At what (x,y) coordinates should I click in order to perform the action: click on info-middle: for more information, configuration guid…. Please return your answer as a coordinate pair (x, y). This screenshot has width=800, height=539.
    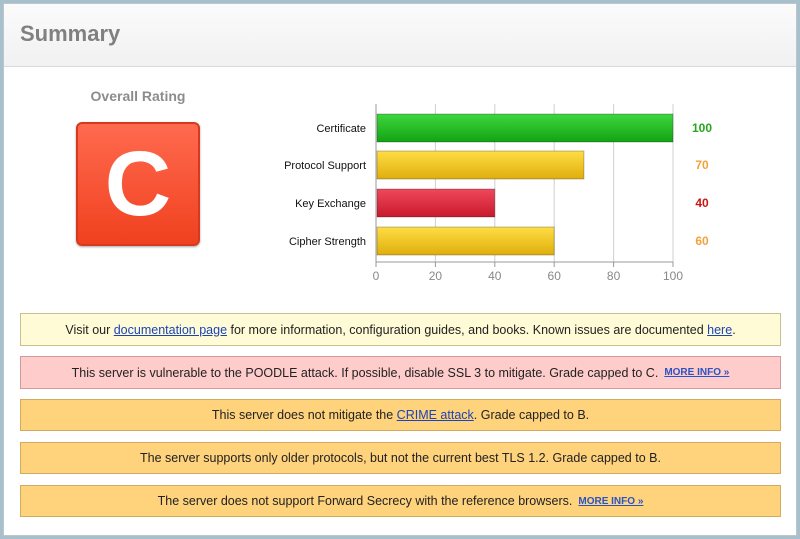
    Looking at the image, I should click on (467, 329).